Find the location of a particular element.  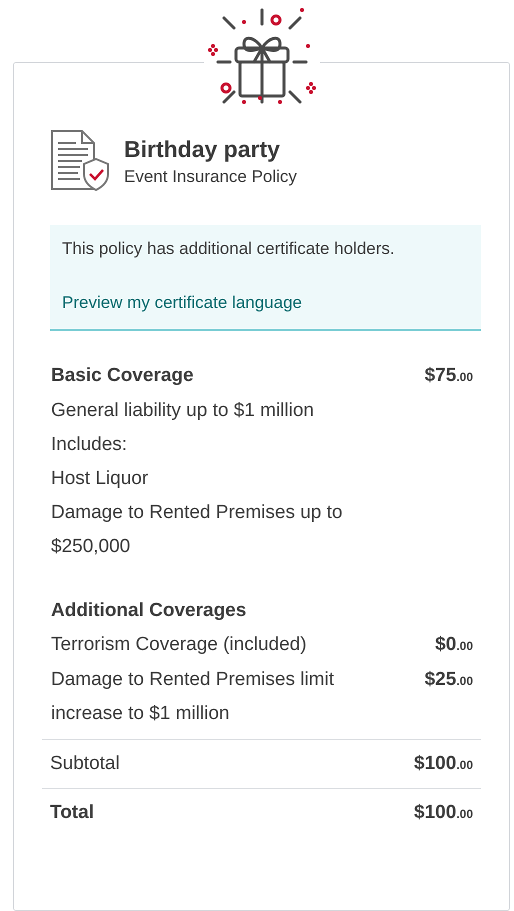

subtotal-label: Subtotal is located at coordinates (85, 764).